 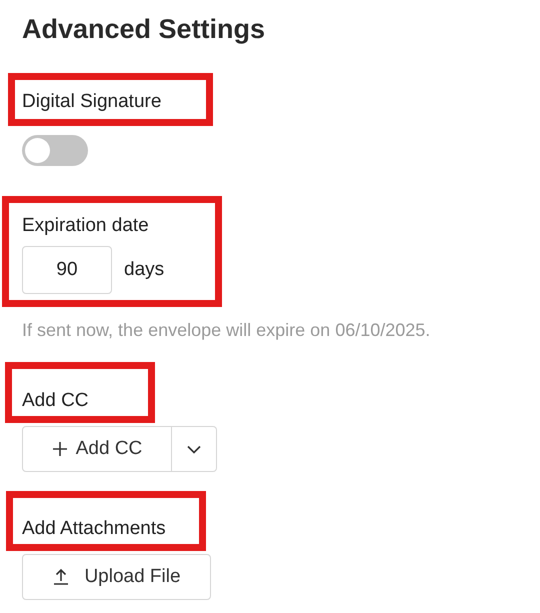 I want to click on page-title: Advanced Settings, so click(x=144, y=29).